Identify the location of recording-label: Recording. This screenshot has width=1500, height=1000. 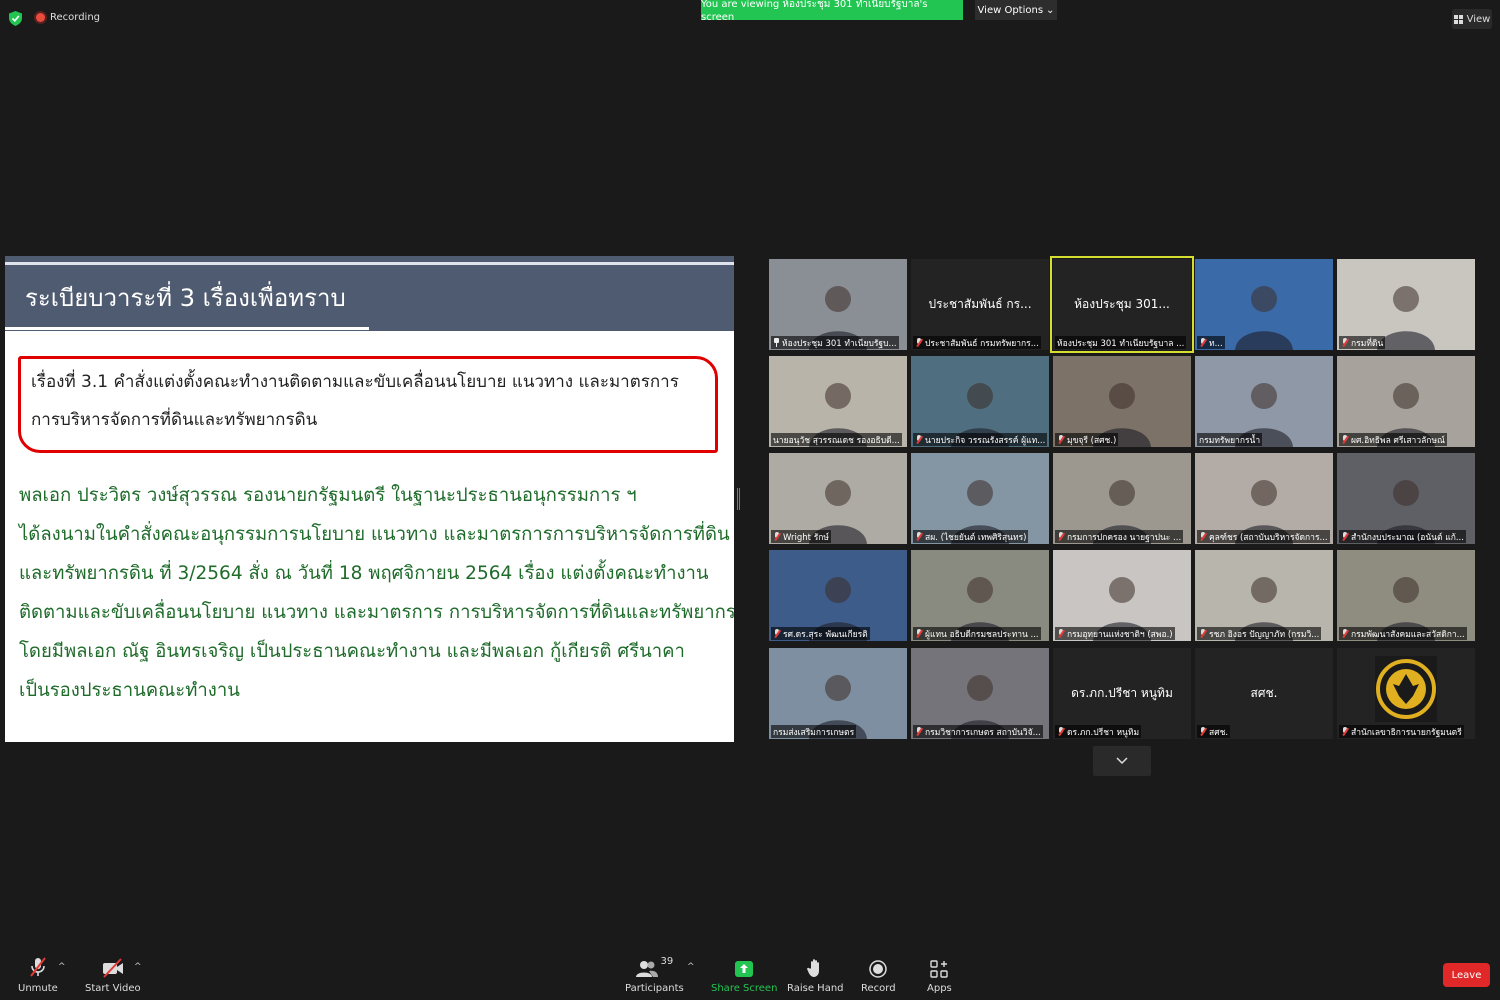
(75, 17).